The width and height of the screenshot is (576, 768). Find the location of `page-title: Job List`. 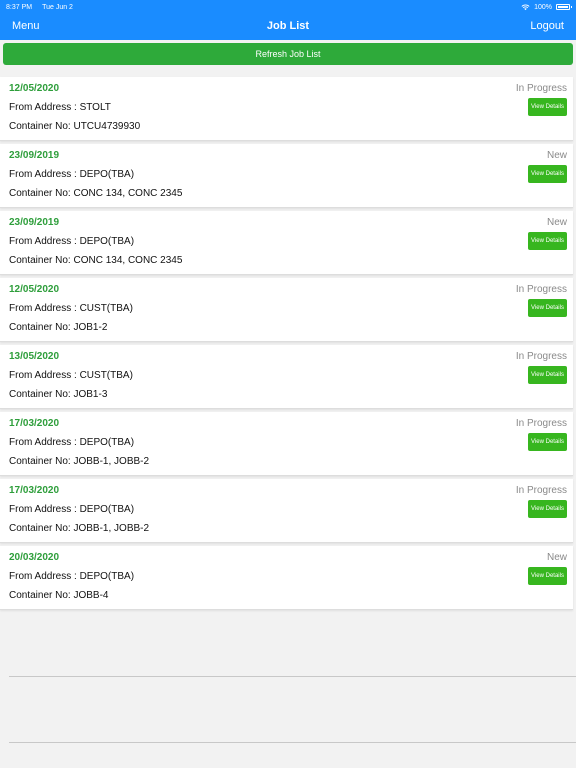

page-title: Job List is located at coordinates (288, 26).